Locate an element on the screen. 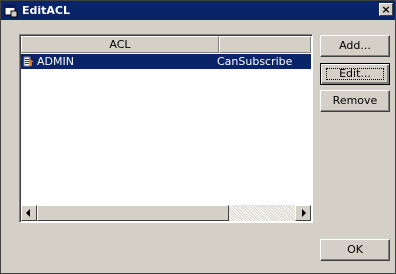  title-bar: EditACL × is located at coordinates (198, 10).